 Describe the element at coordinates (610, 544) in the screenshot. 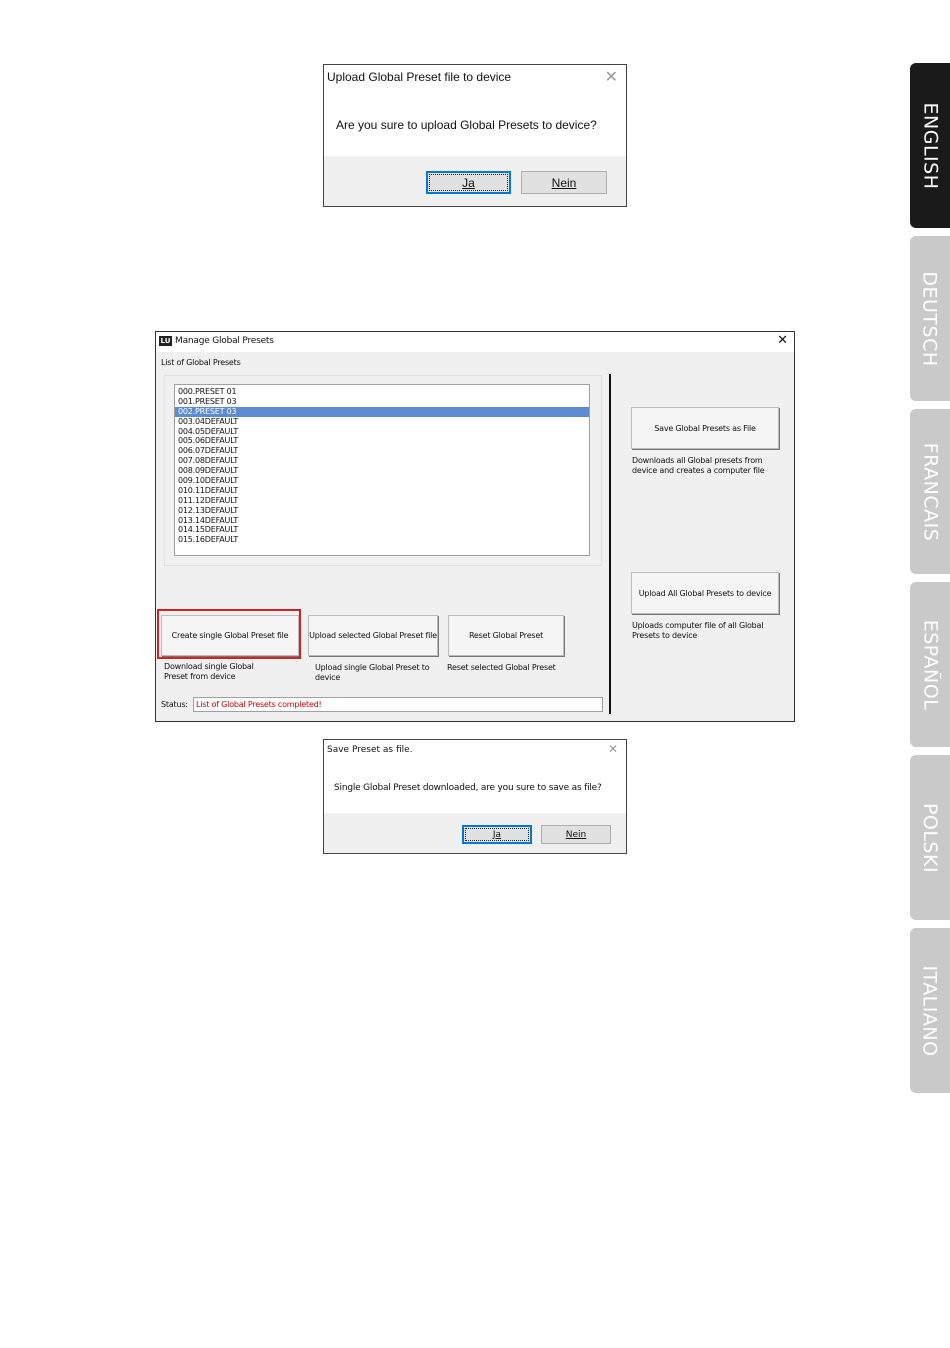

I see `divider` at that location.